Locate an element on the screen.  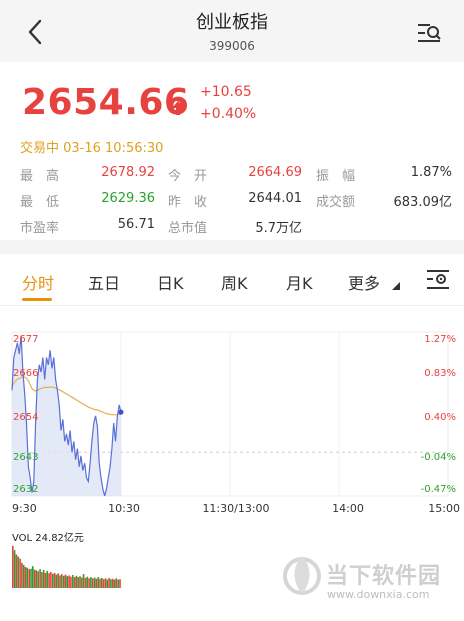
y-tick-right: 0.83% is located at coordinates (440, 373).